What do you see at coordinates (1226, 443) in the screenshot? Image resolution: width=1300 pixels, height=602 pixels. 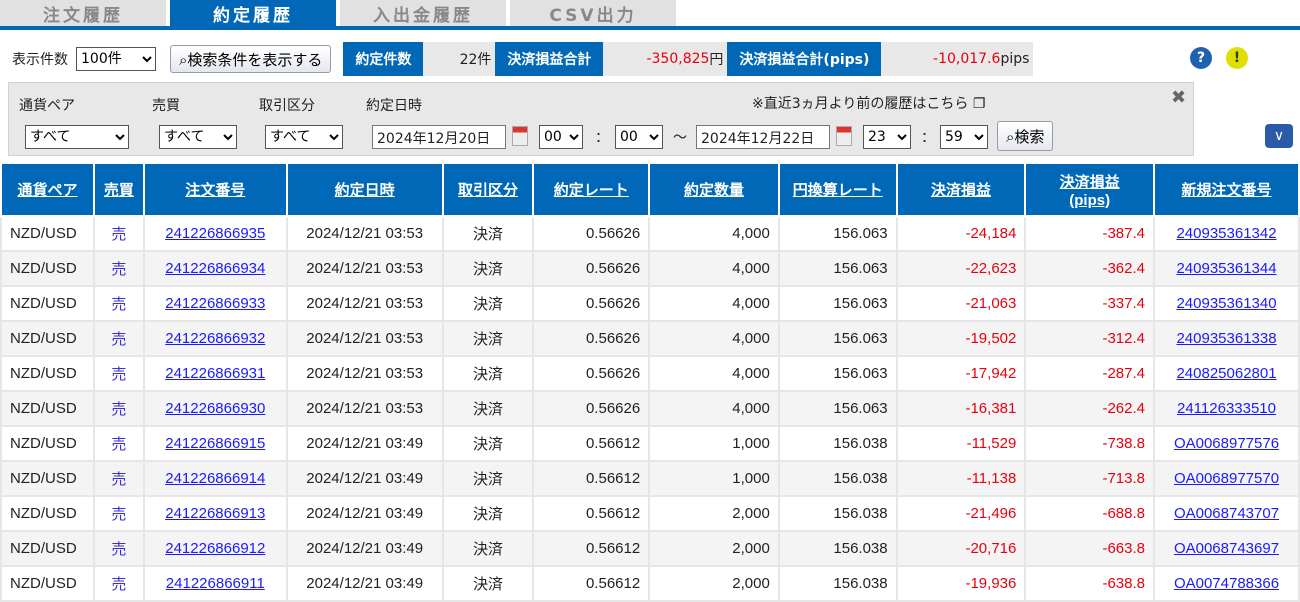 I see `new-order-number-link: OA0068977576` at bounding box center [1226, 443].